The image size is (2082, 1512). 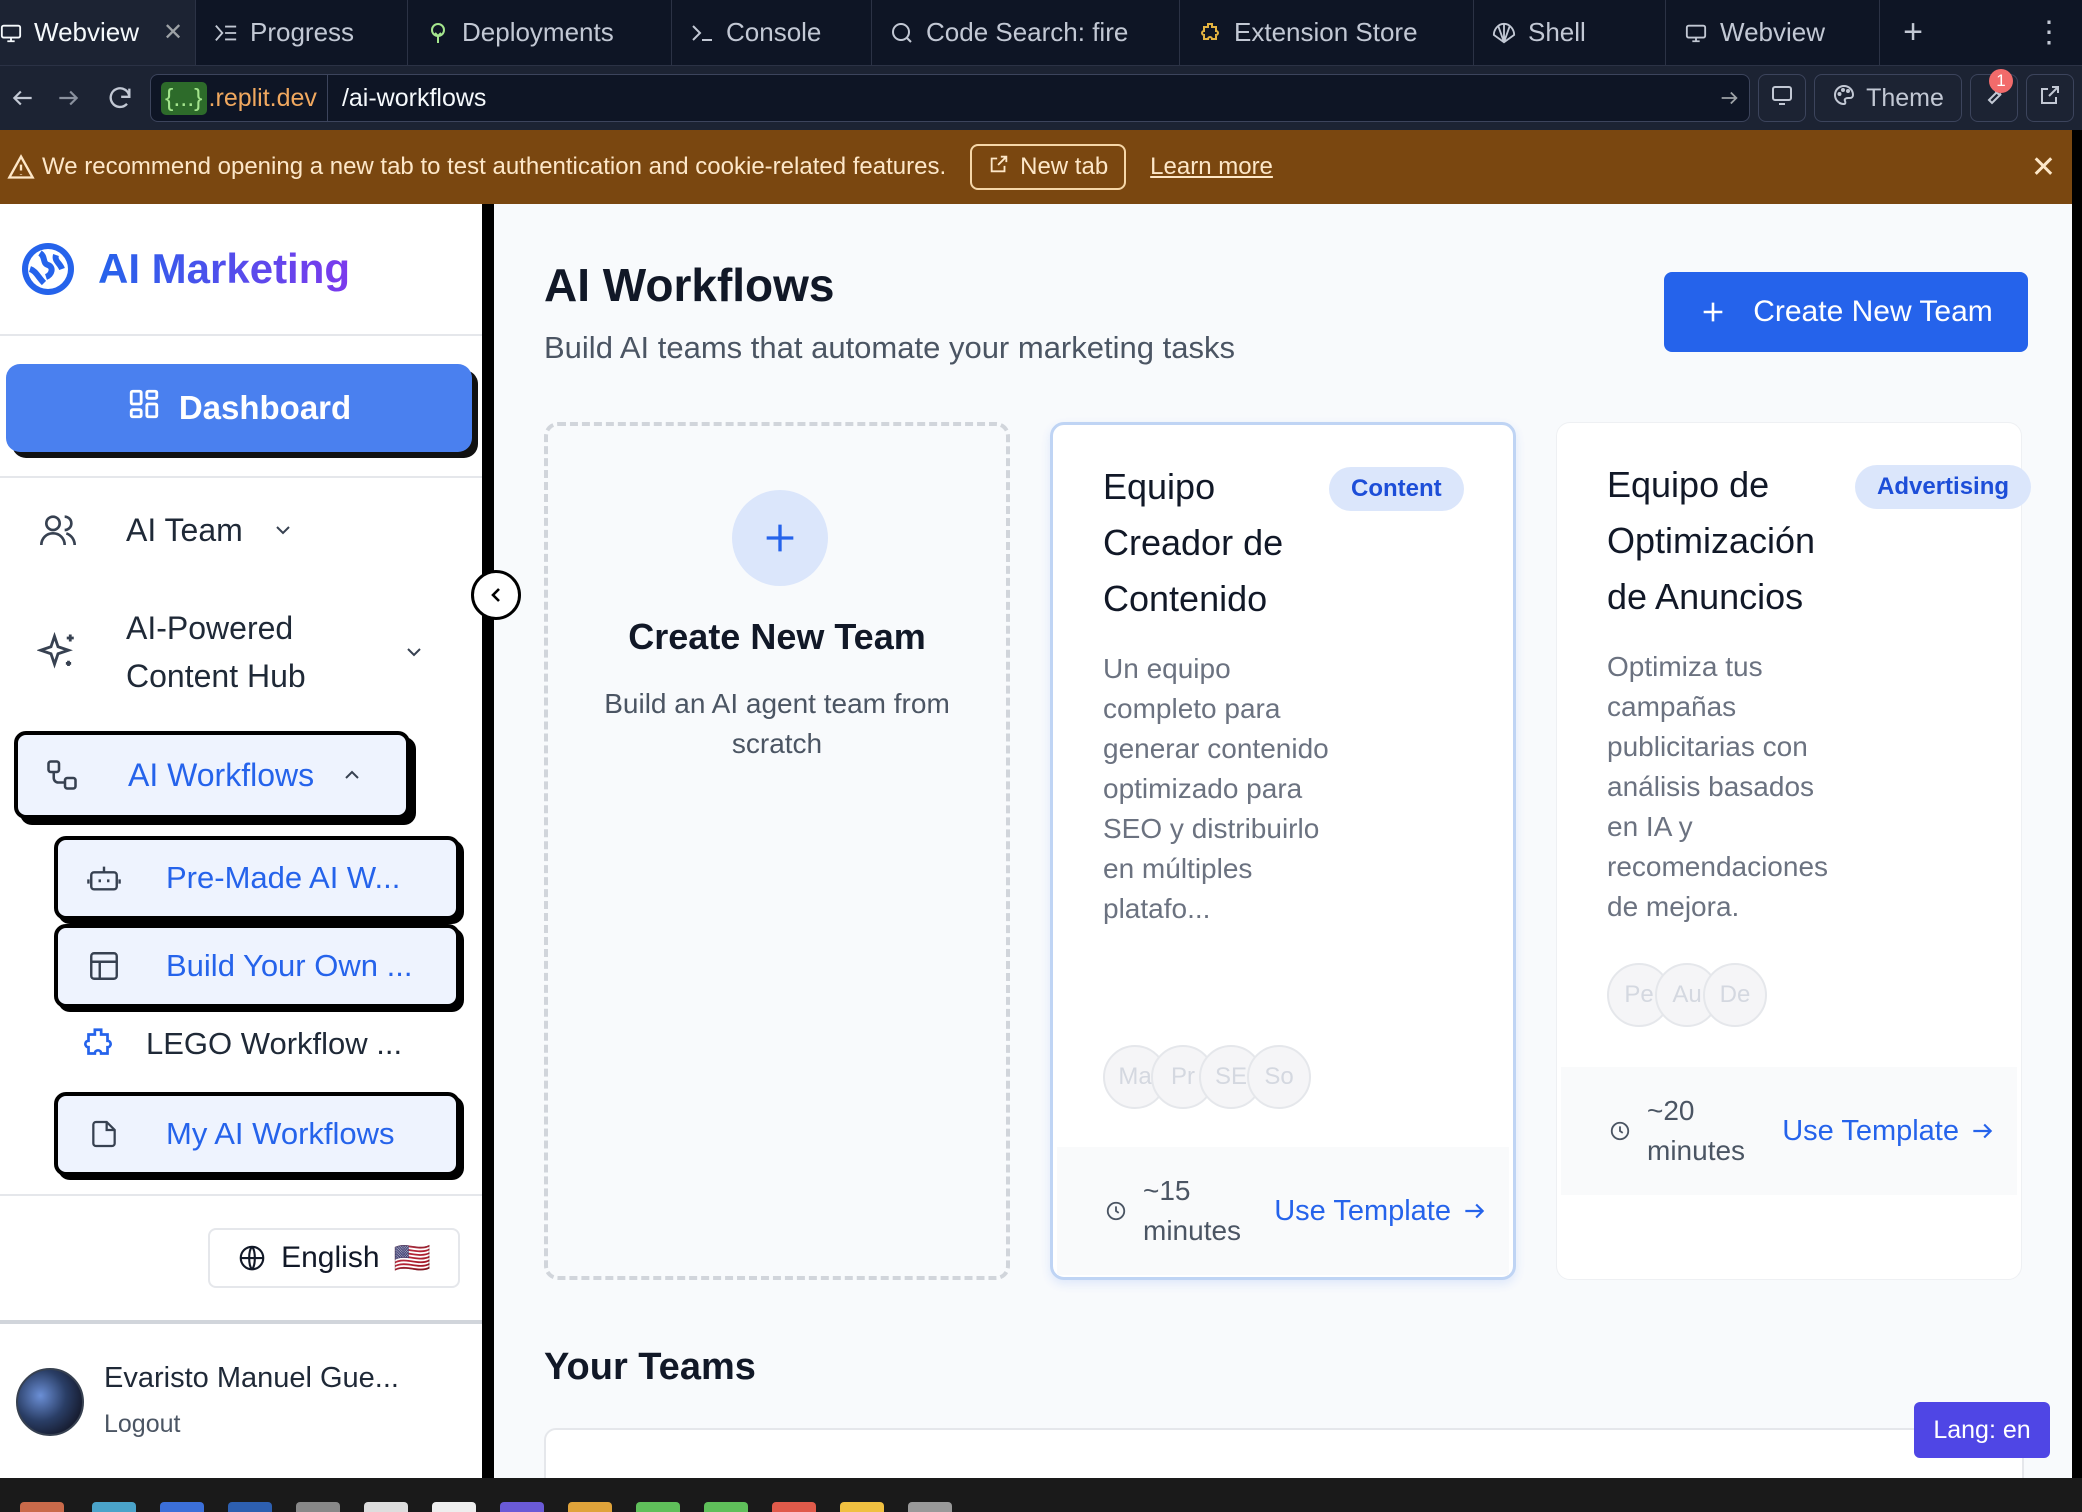 I want to click on palette-icon, so click(x=1844, y=98).